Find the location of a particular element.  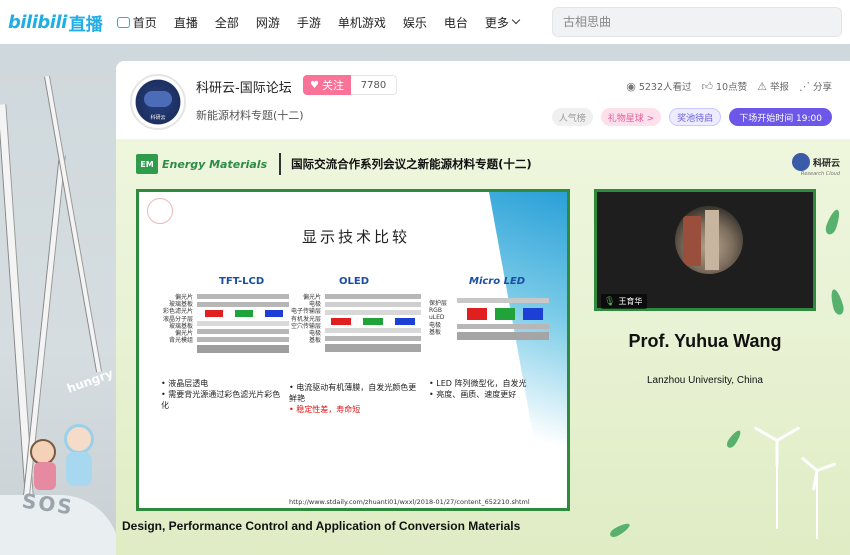

nav-item-all: 全部 is located at coordinates (227, 22).